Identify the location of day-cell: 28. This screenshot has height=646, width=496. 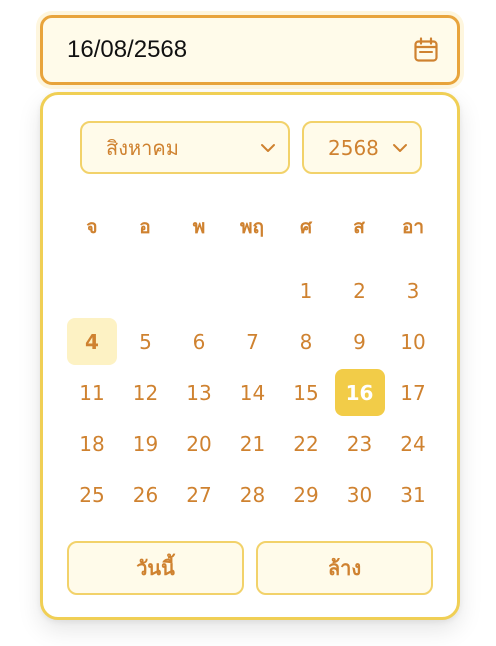
(253, 494).